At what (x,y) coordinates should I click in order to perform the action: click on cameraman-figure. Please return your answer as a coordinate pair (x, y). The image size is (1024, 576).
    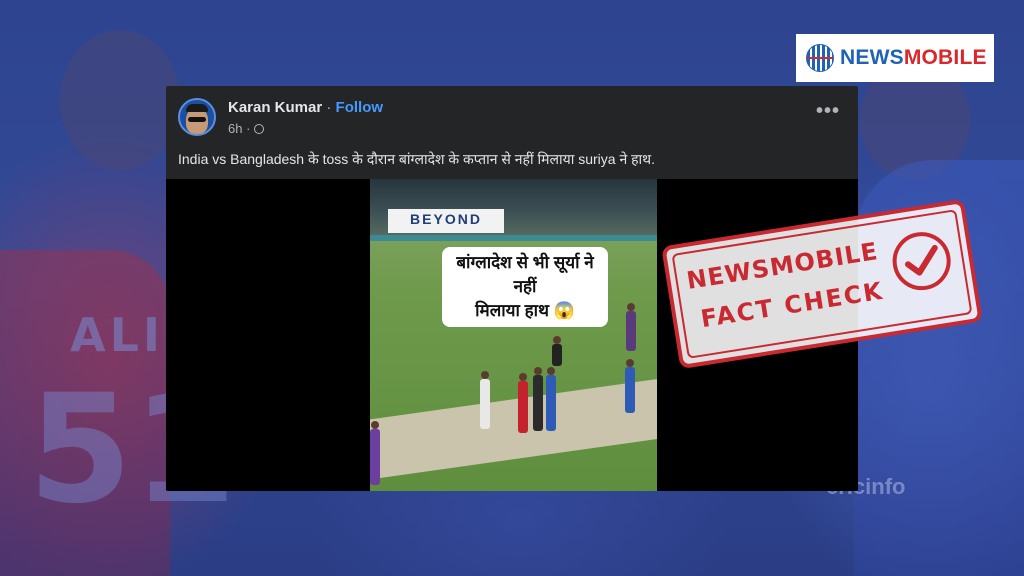
    Looking at the image, I should click on (557, 351).